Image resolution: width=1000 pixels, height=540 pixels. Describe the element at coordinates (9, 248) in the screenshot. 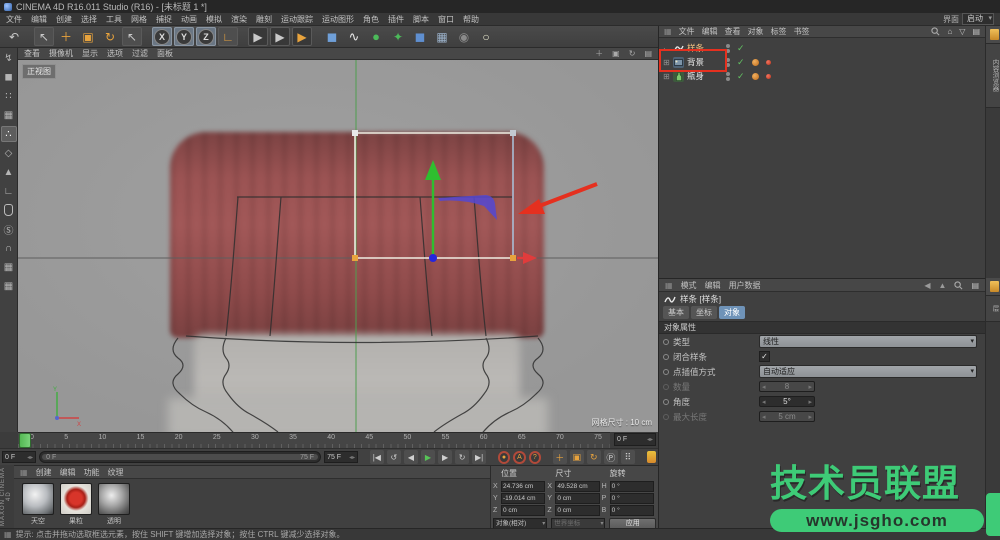

I see `magnet-icon: ∩` at that location.